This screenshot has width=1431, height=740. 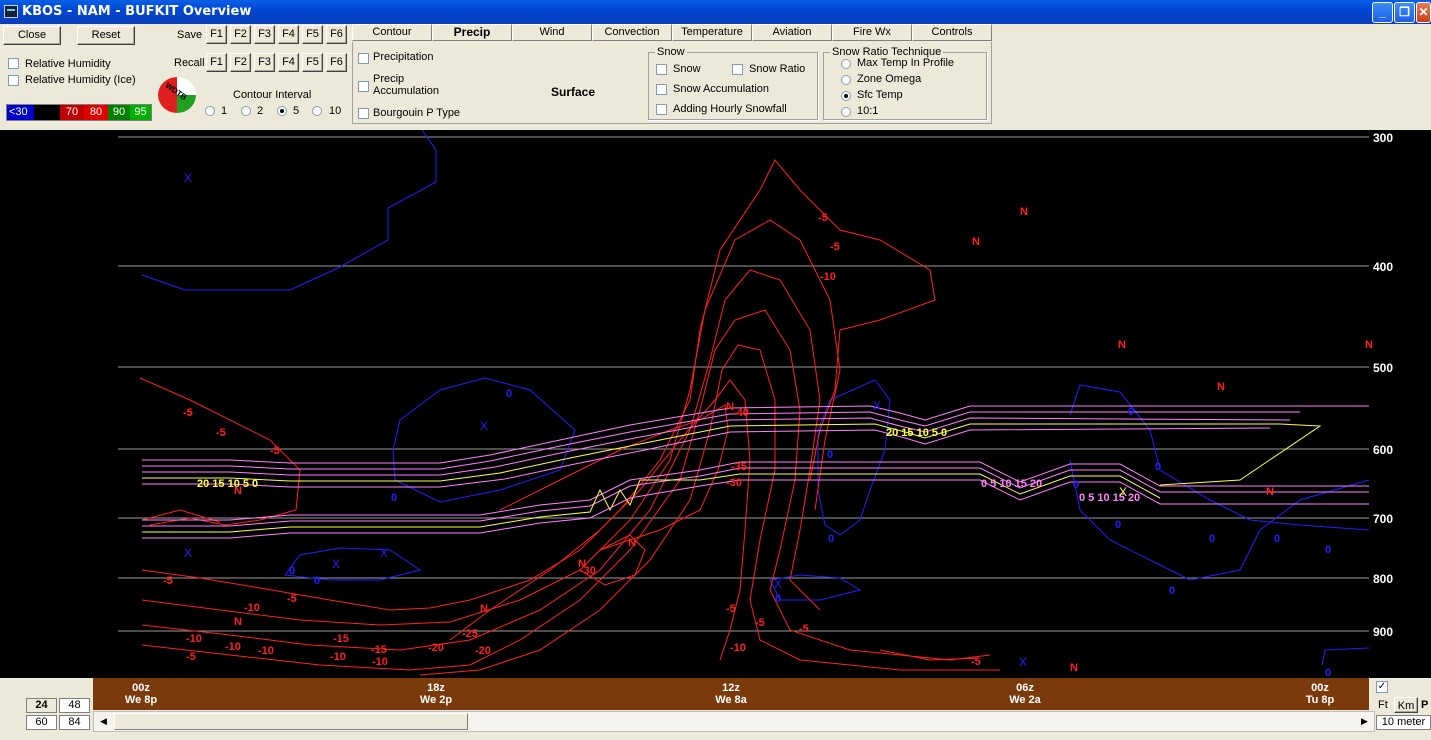 What do you see at coordinates (392, 32) in the screenshot?
I see `tab-contour: Contour` at bounding box center [392, 32].